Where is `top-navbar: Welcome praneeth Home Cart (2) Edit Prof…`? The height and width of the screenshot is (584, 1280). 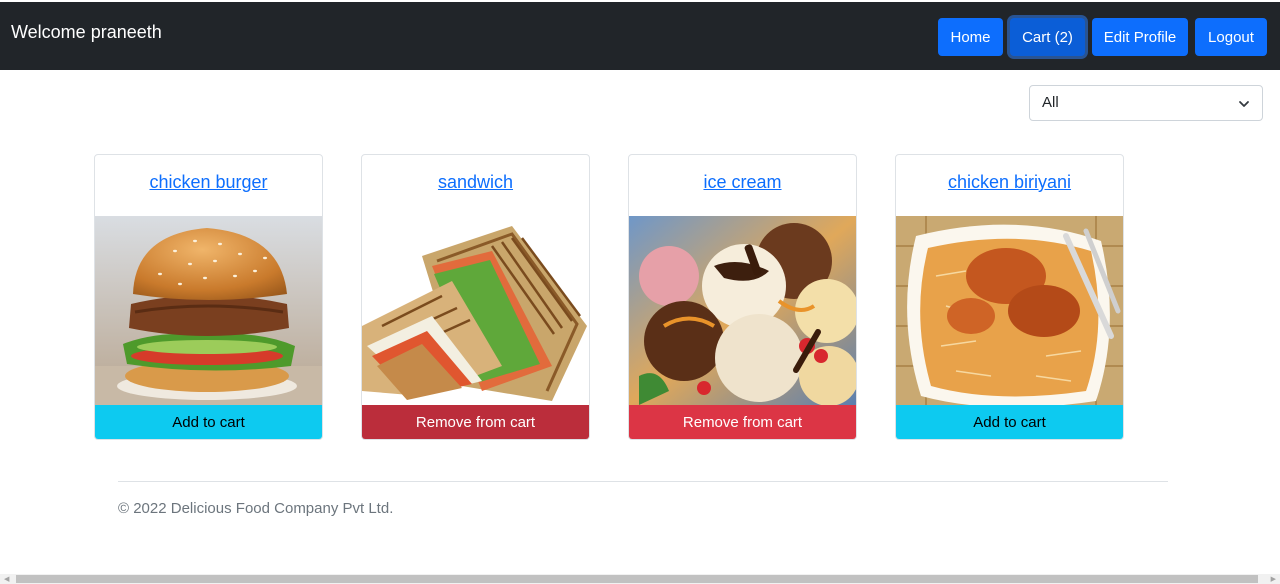 top-navbar: Welcome praneeth Home Cart (2) Edit Prof… is located at coordinates (640, 36).